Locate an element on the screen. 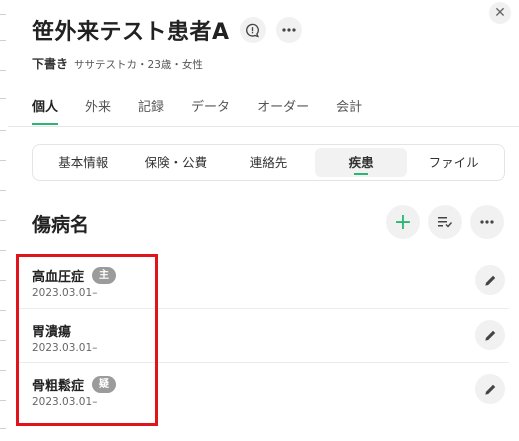 Image resolution: width=519 pixels, height=441 pixels. subtab-insurance: 保険・公費 is located at coordinates (176, 162).